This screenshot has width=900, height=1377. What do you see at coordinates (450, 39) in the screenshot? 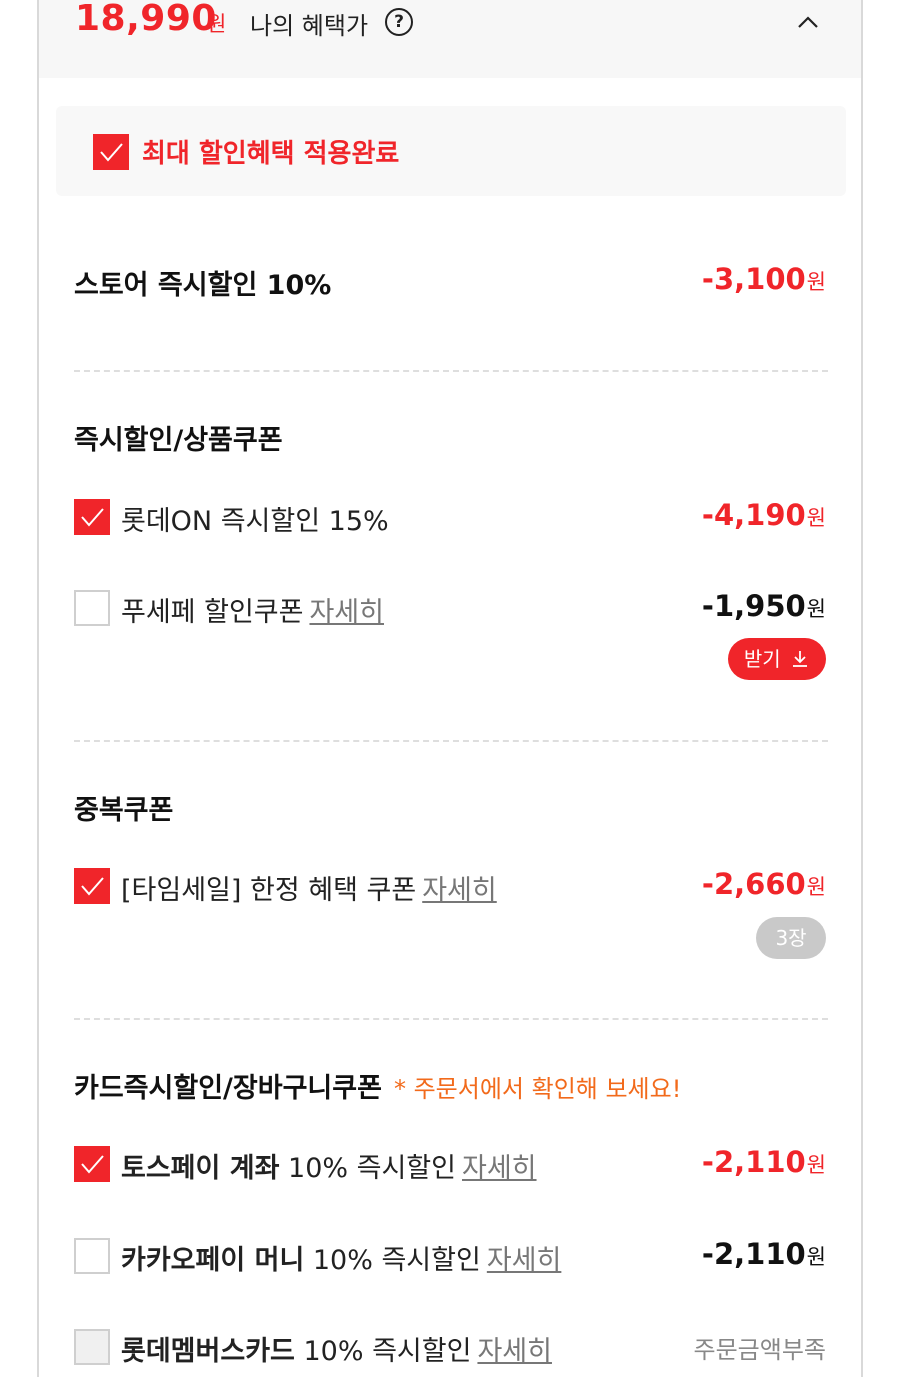
I see `benefit-header: 18,990 원 나의 혜택가 ?` at bounding box center [450, 39].